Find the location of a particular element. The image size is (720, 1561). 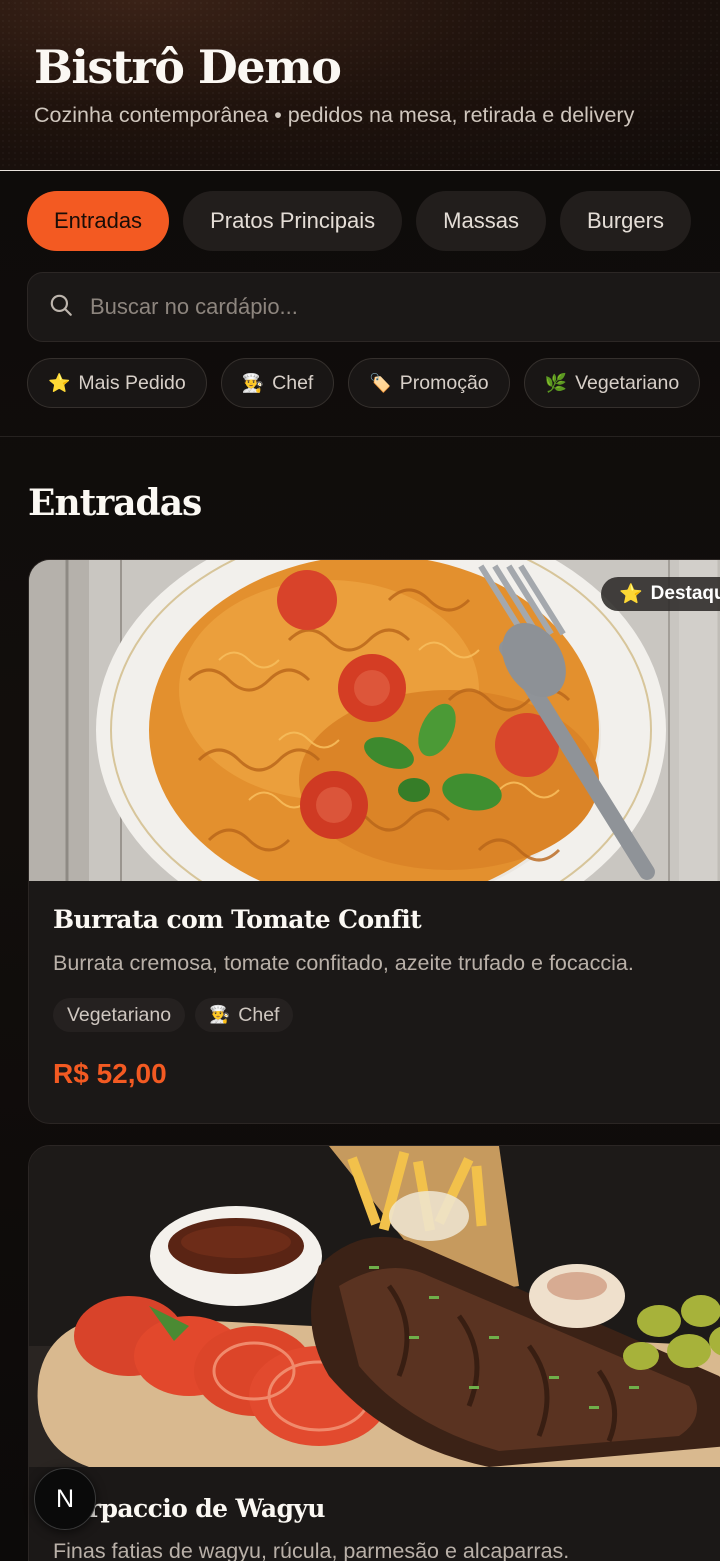

item-tags: Vegetariano 👨‍🍳 Chef is located at coordinates (173, 1015).